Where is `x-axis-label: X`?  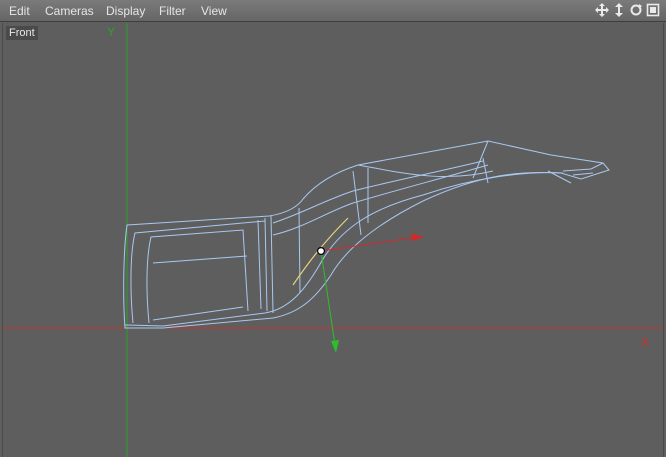
x-axis-label: X is located at coordinates (645, 342).